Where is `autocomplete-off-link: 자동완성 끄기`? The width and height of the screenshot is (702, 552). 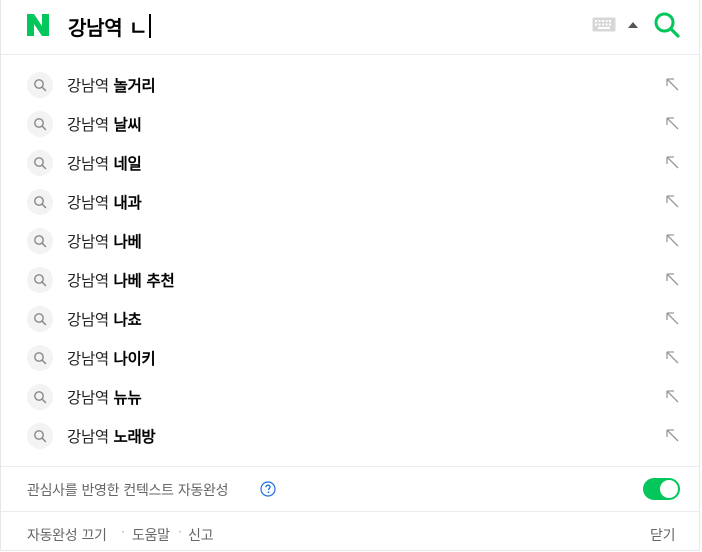
autocomplete-off-link: 자동완성 끄기 is located at coordinates (67, 535).